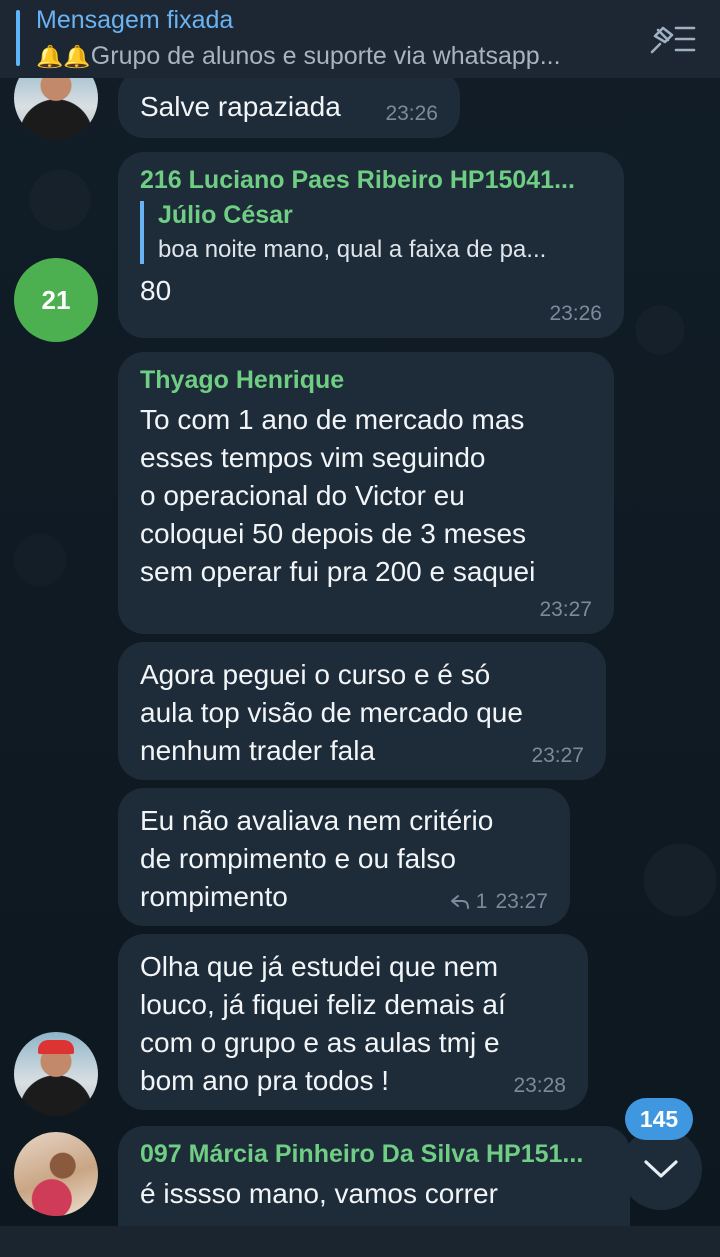 The height and width of the screenshot is (1257, 720). What do you see at coordinates (659, 1119) in the screenshot?
I see `unread-count-badge: 145` at bounding box center [659, 1119].